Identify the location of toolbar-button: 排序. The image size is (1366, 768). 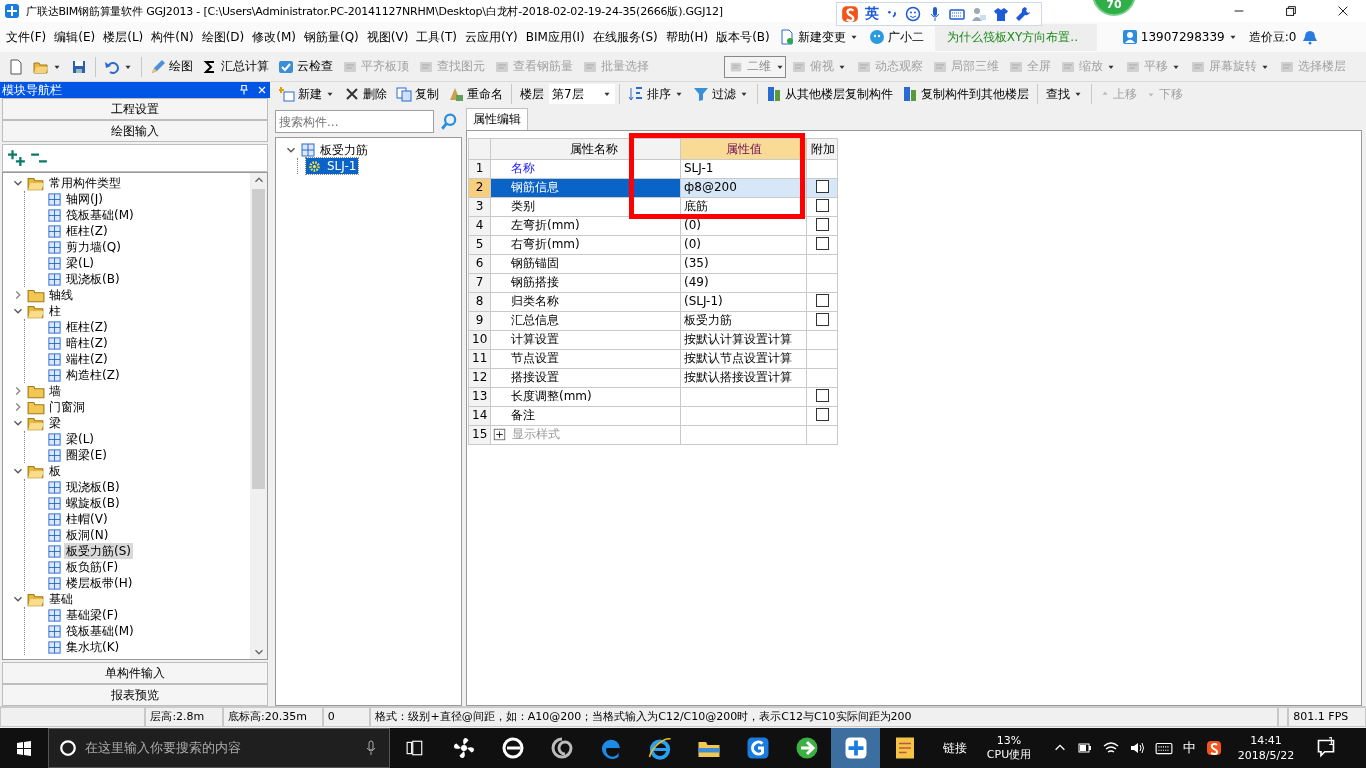
(656, 94).